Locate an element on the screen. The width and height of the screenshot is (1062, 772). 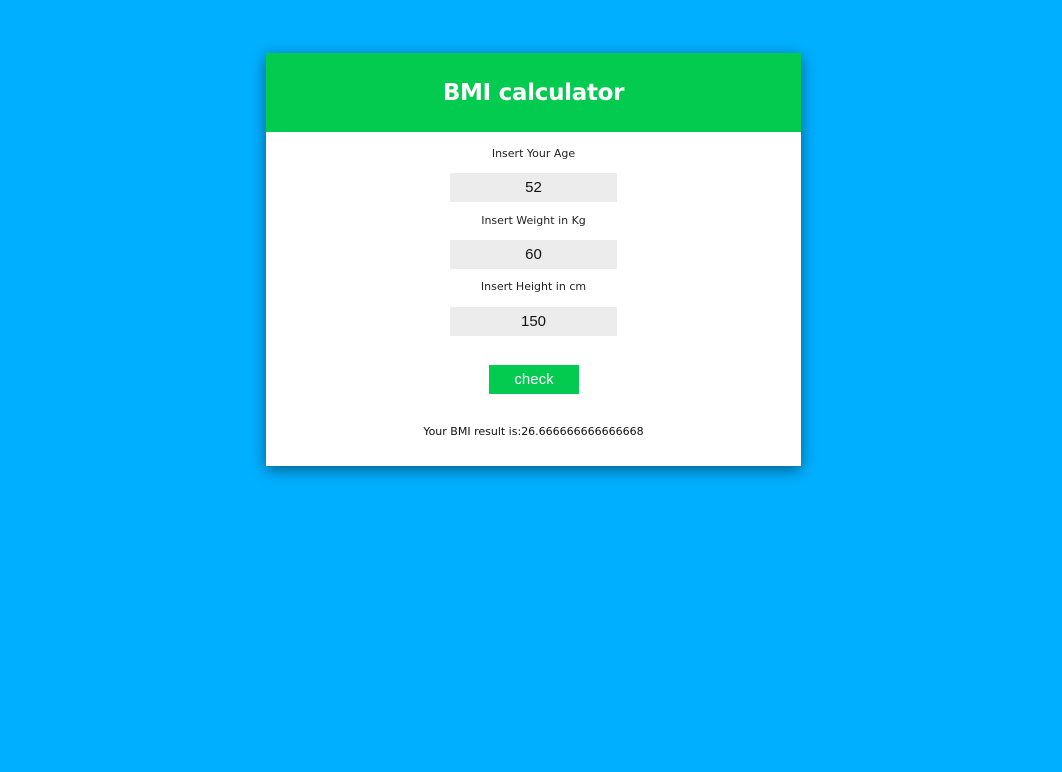
age-input is located at coordinates (533, 187).